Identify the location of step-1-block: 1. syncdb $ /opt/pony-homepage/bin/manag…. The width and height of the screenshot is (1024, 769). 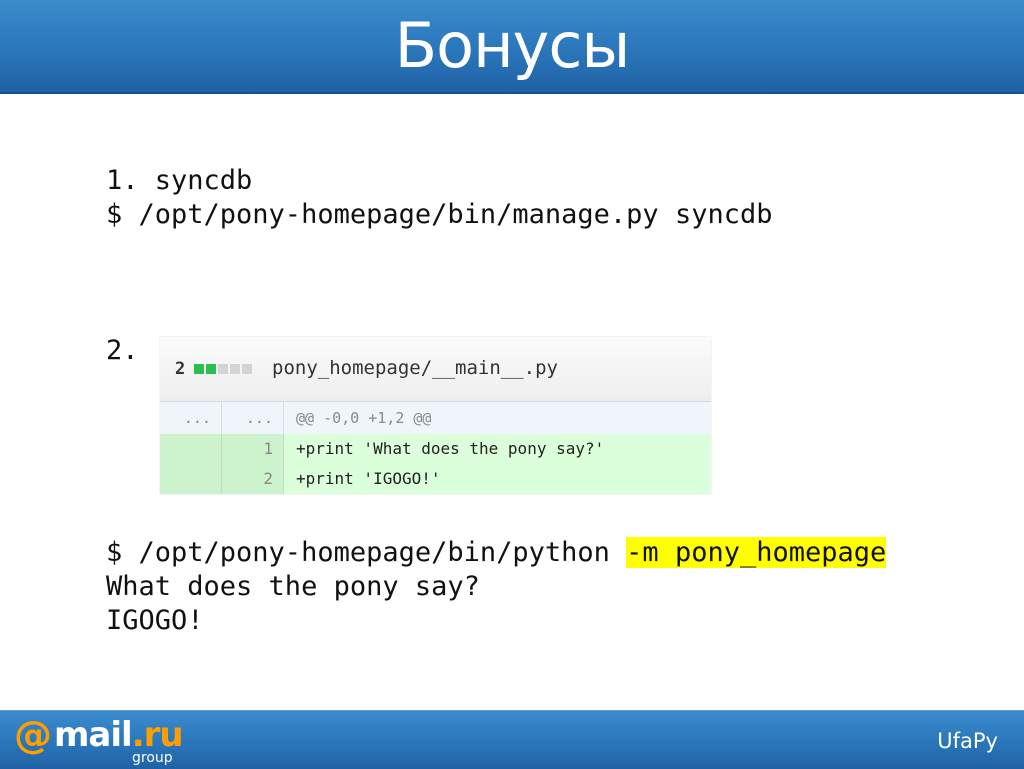
(439, 198).